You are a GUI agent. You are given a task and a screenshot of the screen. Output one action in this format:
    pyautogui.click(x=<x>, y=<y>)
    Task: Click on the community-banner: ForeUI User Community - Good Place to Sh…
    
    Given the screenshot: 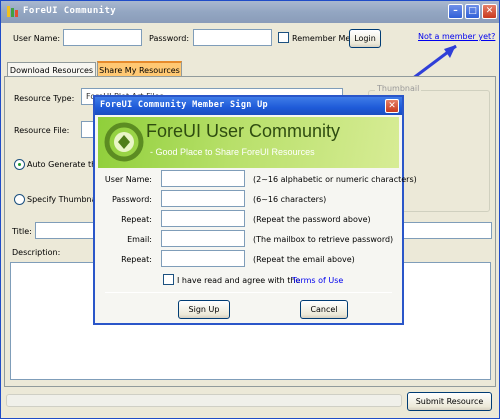 What is the action you would take?
    pyautogui.click(x=248, y=142)
    